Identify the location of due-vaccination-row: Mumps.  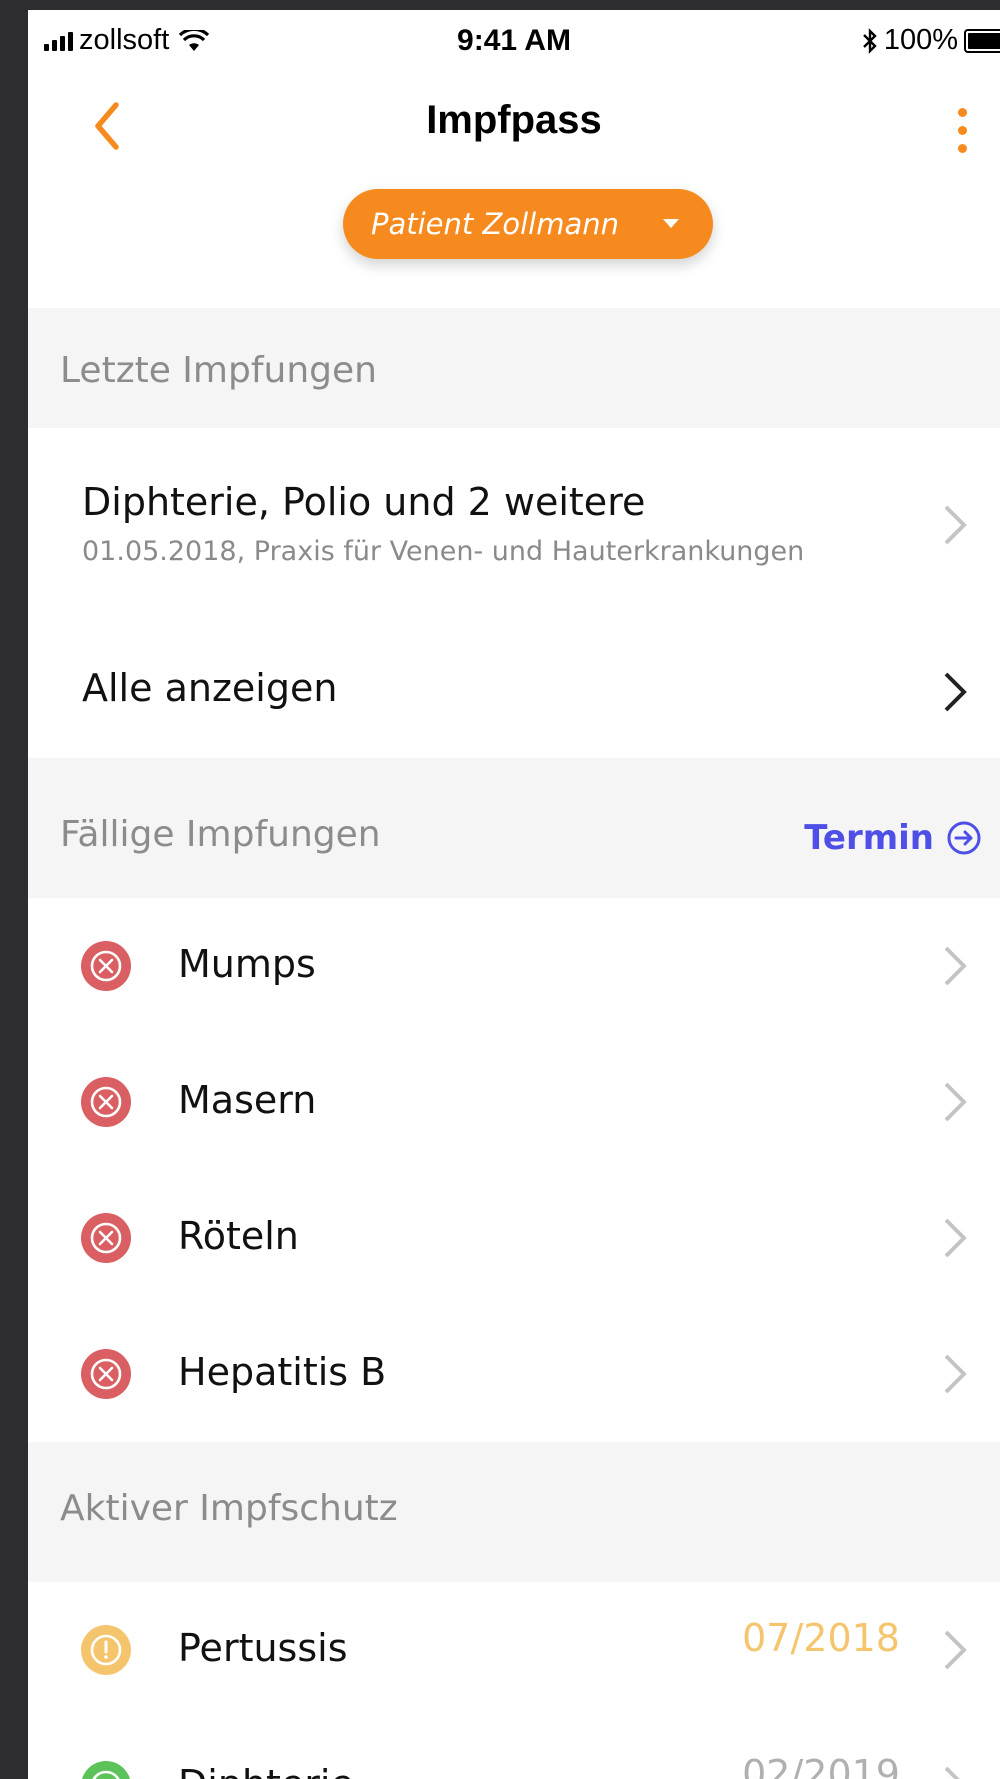
(514, 966).